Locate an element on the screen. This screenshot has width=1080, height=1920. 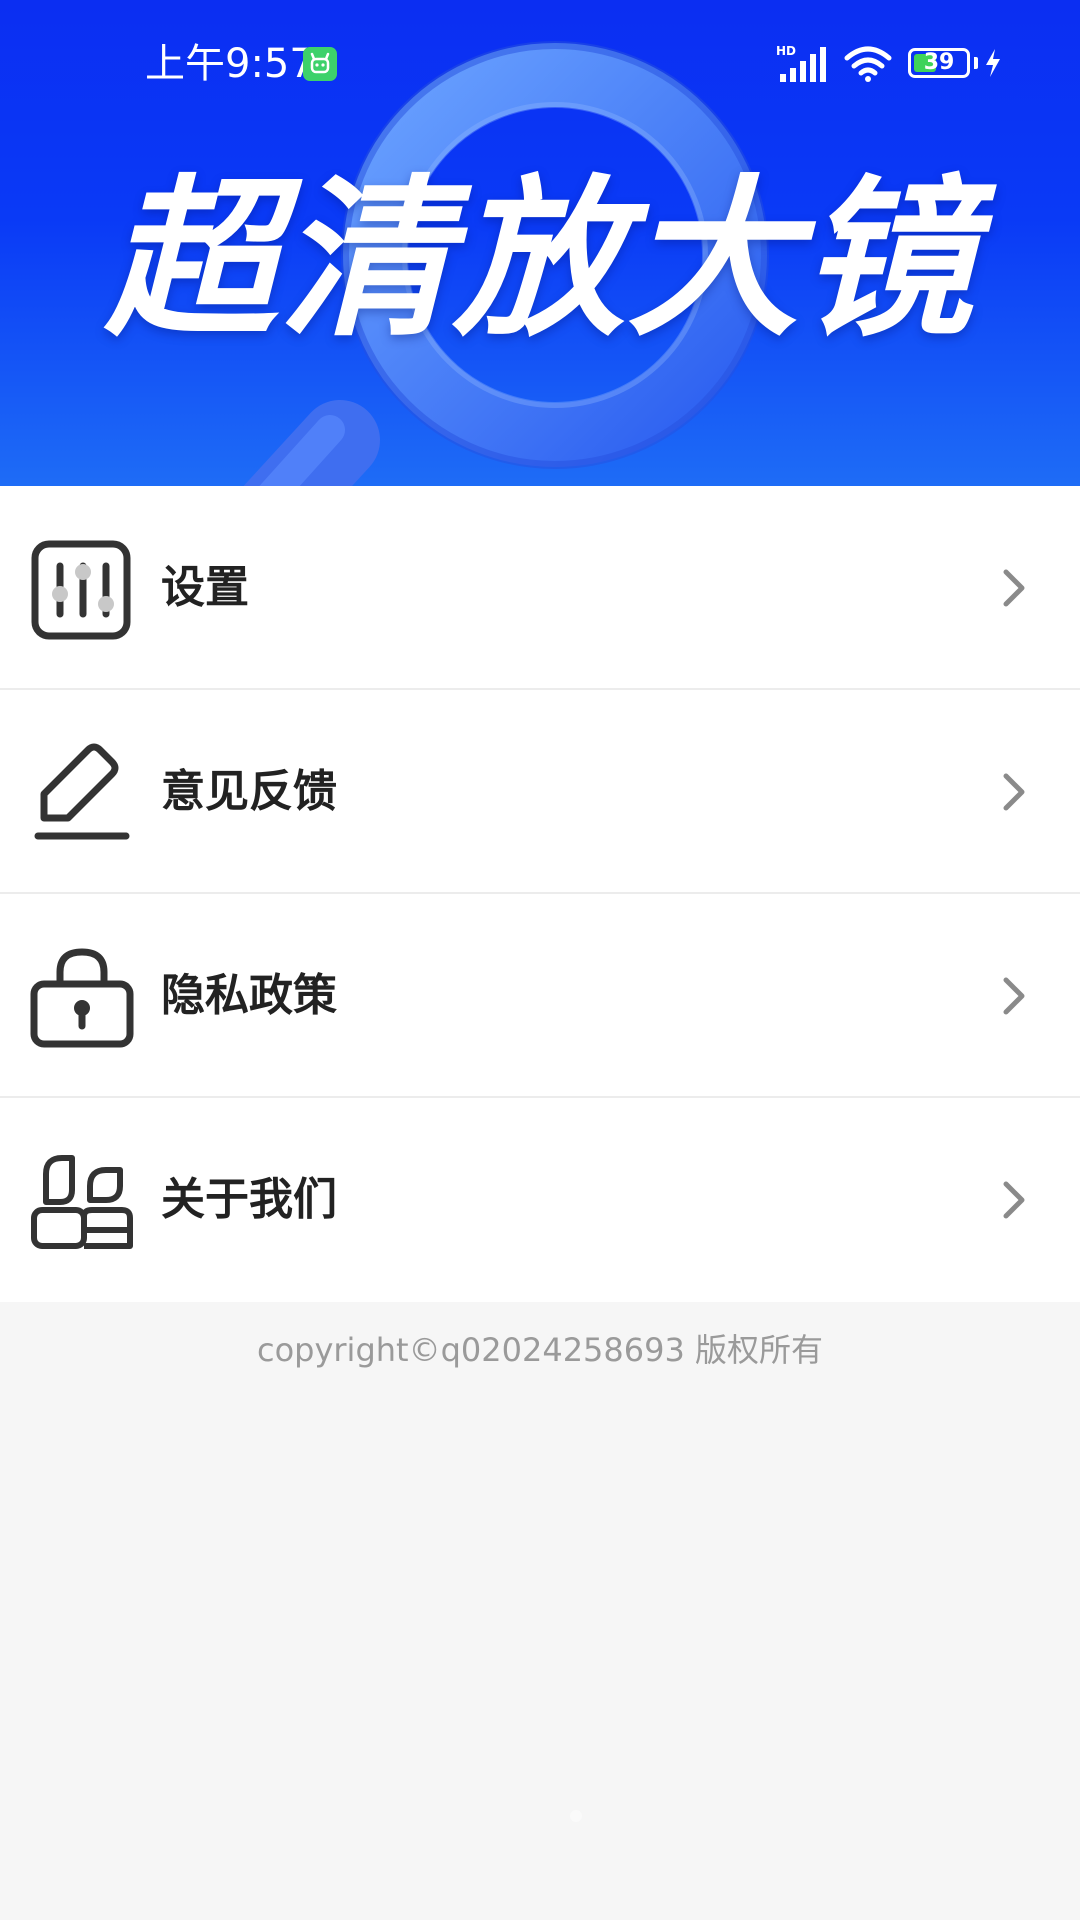
wifi-icon is located at coordinates (868, 64).